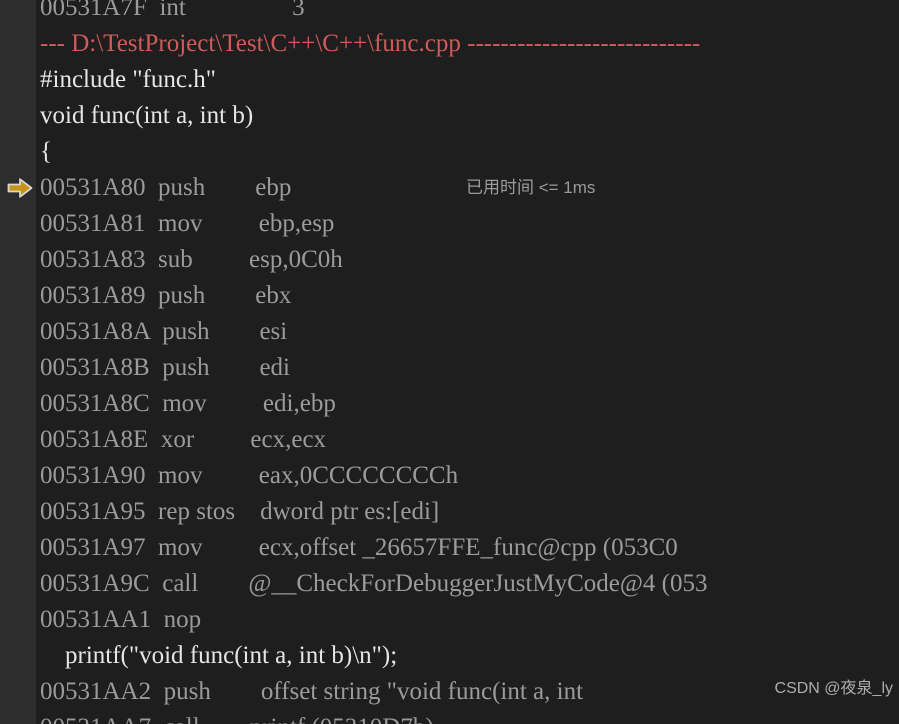 The width and height of the screenshot is (899, 724). What do you see at coordinates (449, 296) in the screenshot?
I see `disassembly-line: 00531A89 push ebx` at bounding box center [449, 296].